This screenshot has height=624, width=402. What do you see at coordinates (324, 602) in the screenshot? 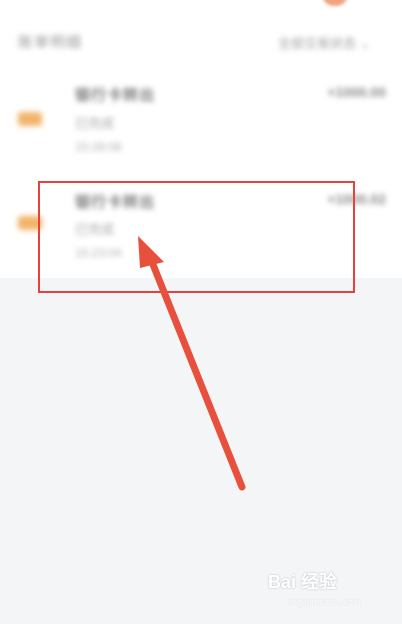
I see `watermark-url: jingyan.baidu.com` at bounding box center [324, 602].